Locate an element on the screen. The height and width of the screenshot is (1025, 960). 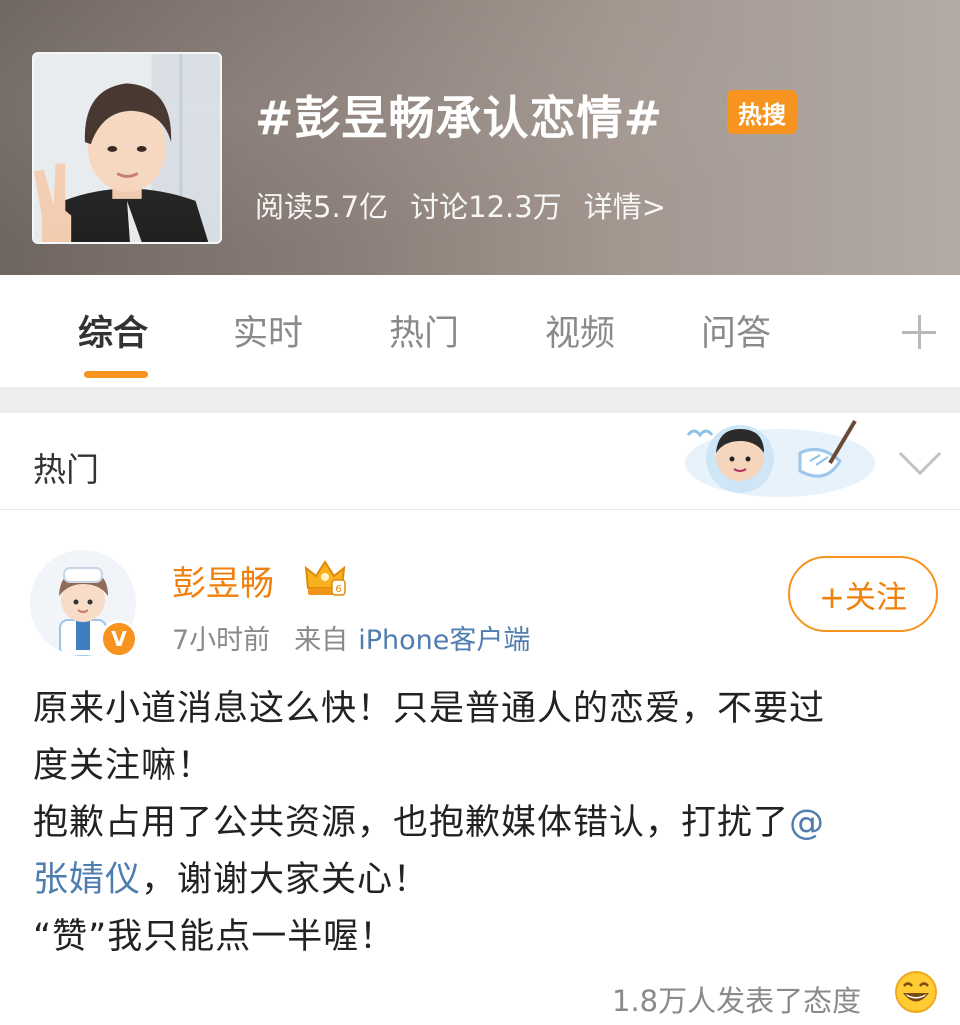
discussion-count: 讨论12.3万 is located at coordinates (486, 207).